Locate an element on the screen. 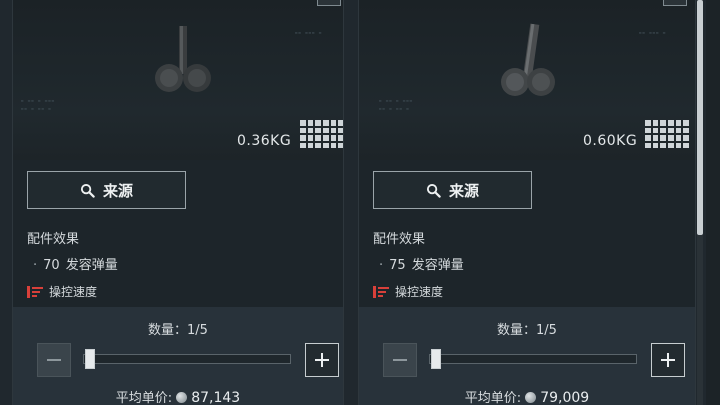 The width and height of the screenshot is (720, 405). scrollbar-thumb is located at coordinates (700, 117).